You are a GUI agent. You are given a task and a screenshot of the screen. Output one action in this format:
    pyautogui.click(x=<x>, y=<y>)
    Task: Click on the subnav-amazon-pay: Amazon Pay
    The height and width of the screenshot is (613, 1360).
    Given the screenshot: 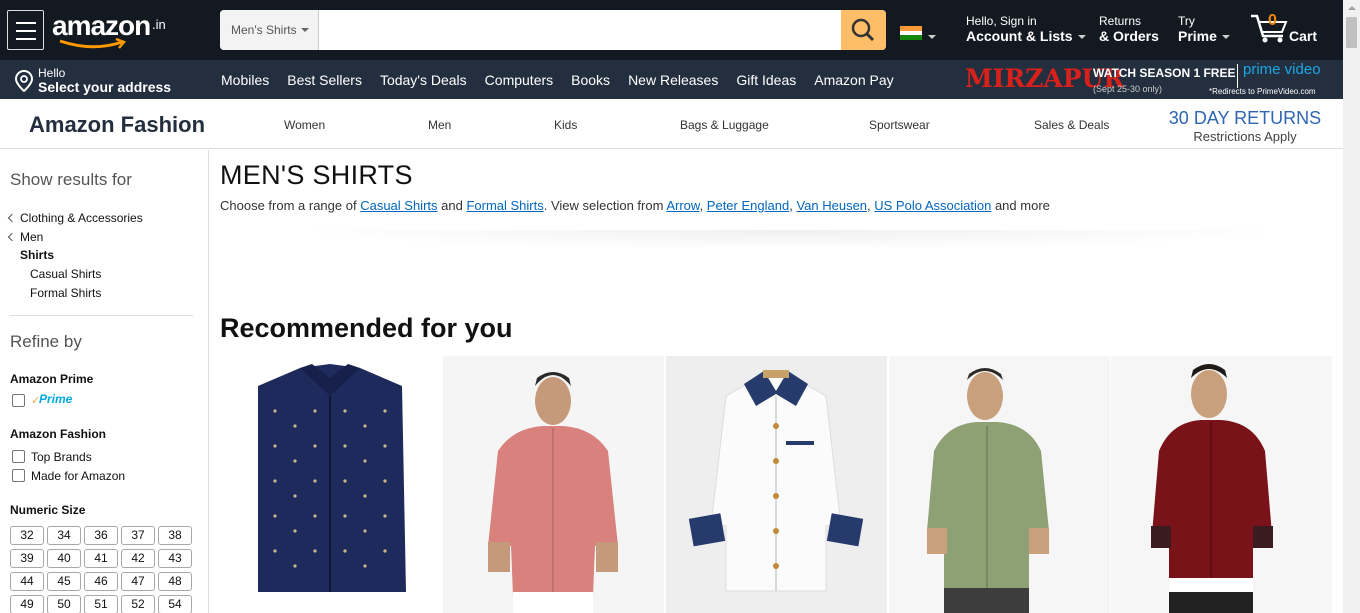 What is the action you would take?
    pyautogui.click(x=853, y=80)
    